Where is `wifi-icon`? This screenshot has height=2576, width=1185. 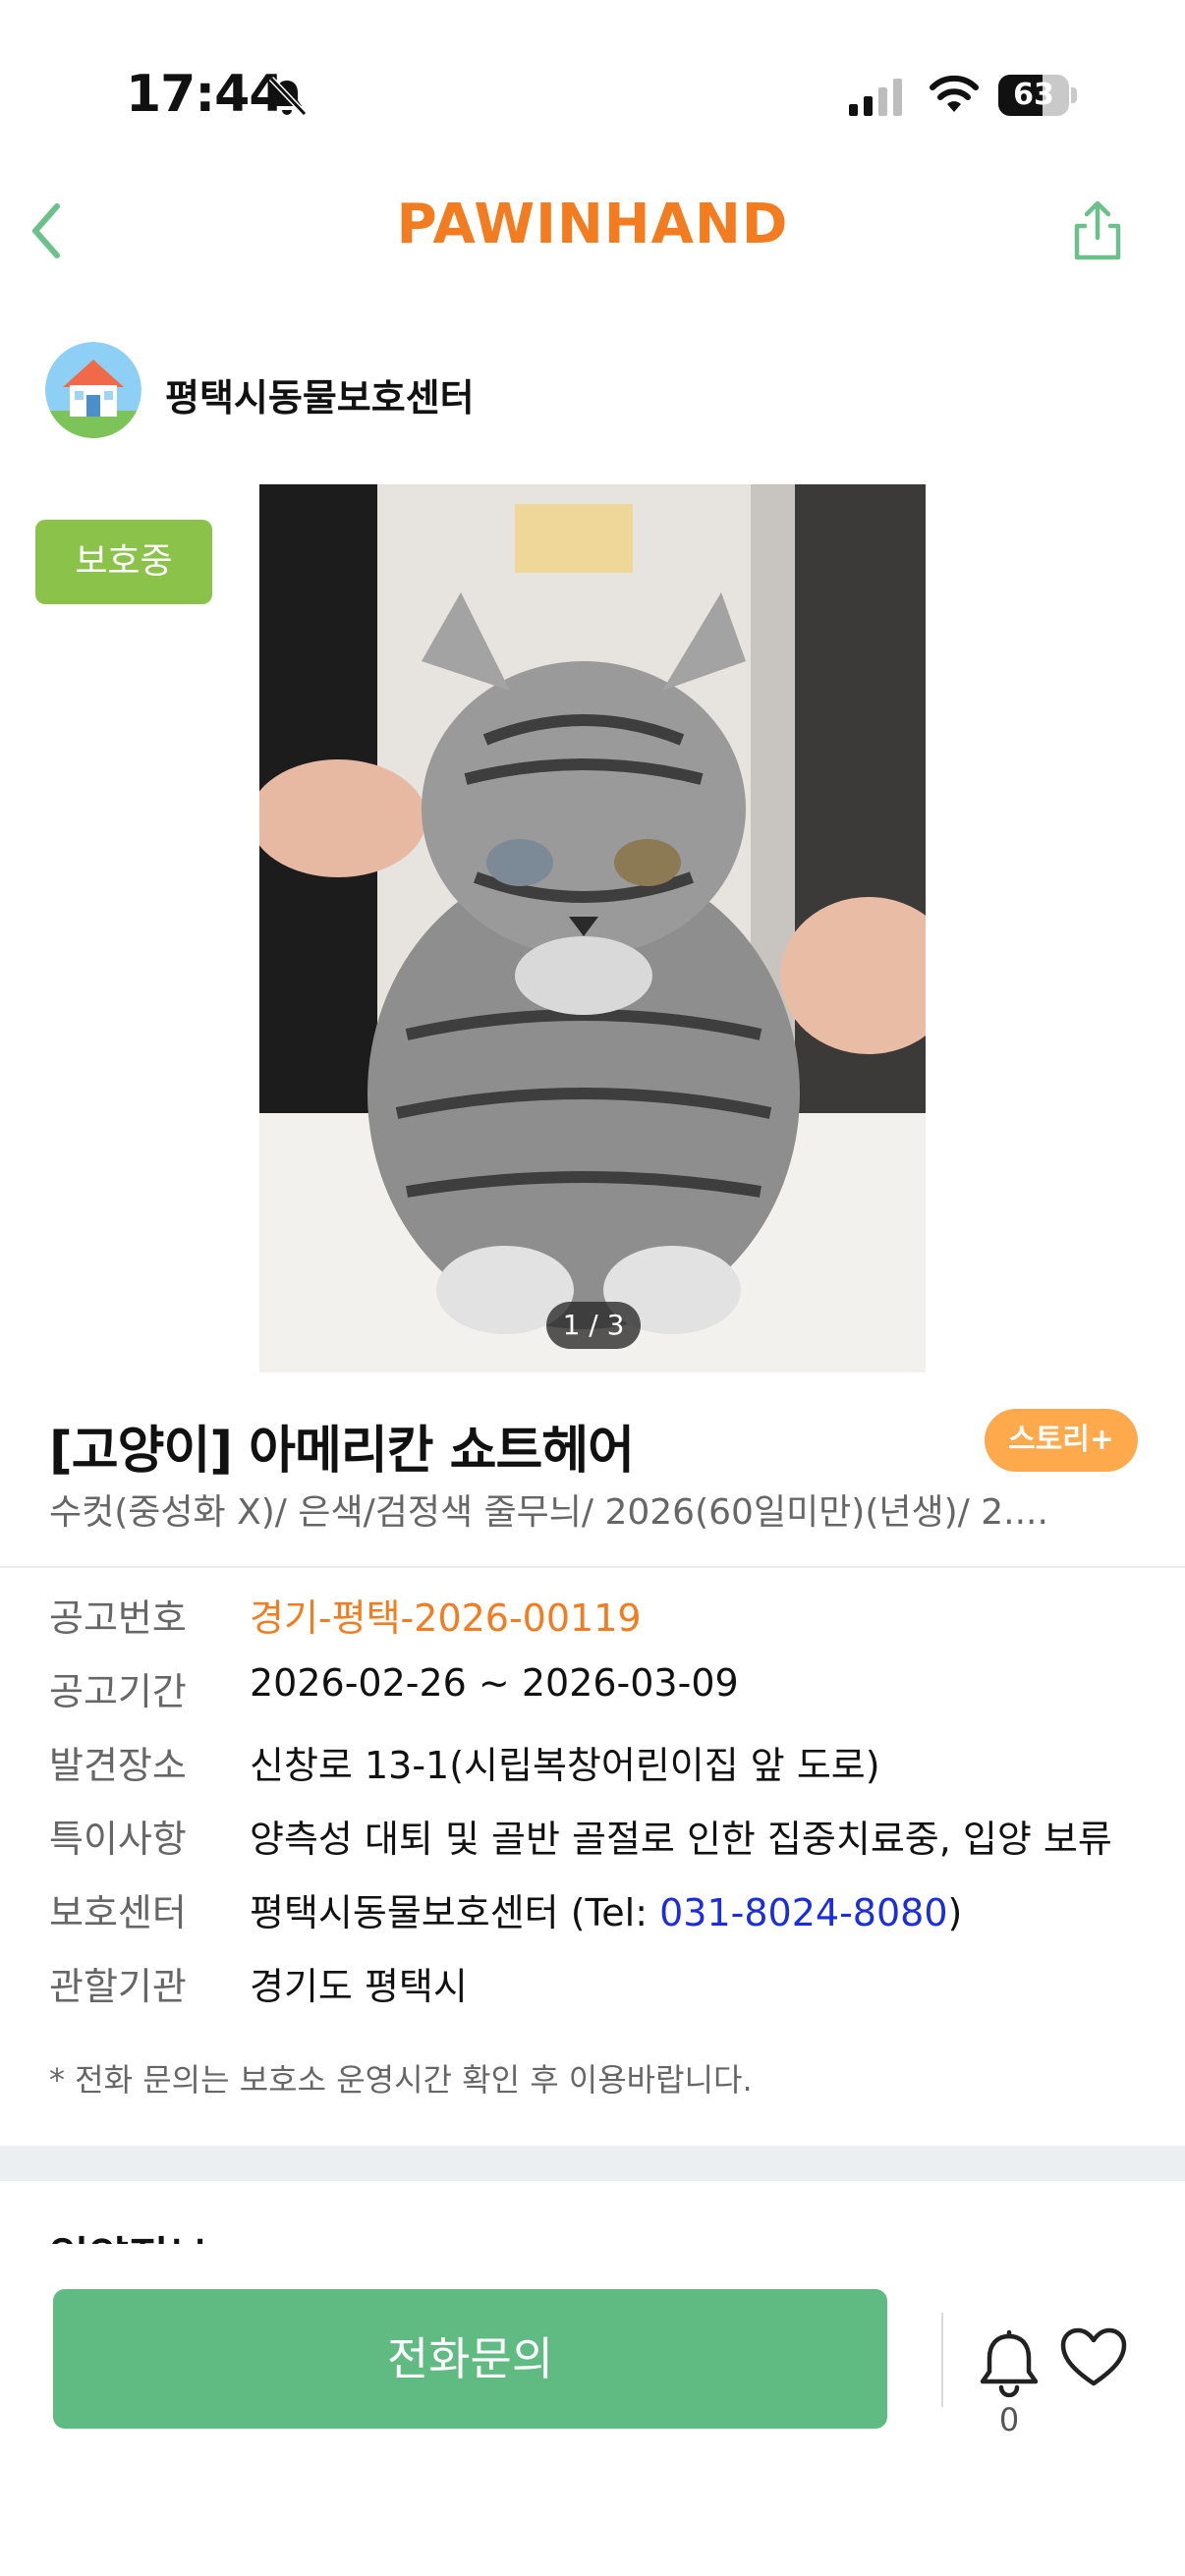 wifi-icon is located at coordinates (955, 93).